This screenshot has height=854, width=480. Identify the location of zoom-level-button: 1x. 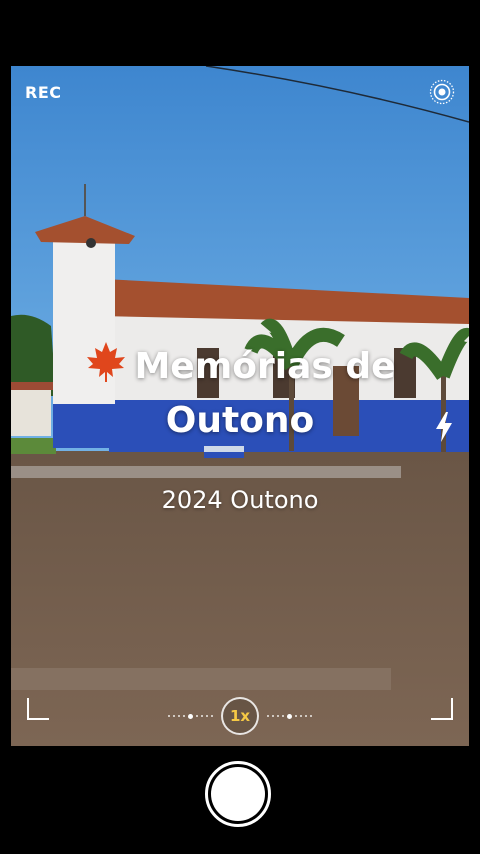
(240, 716).